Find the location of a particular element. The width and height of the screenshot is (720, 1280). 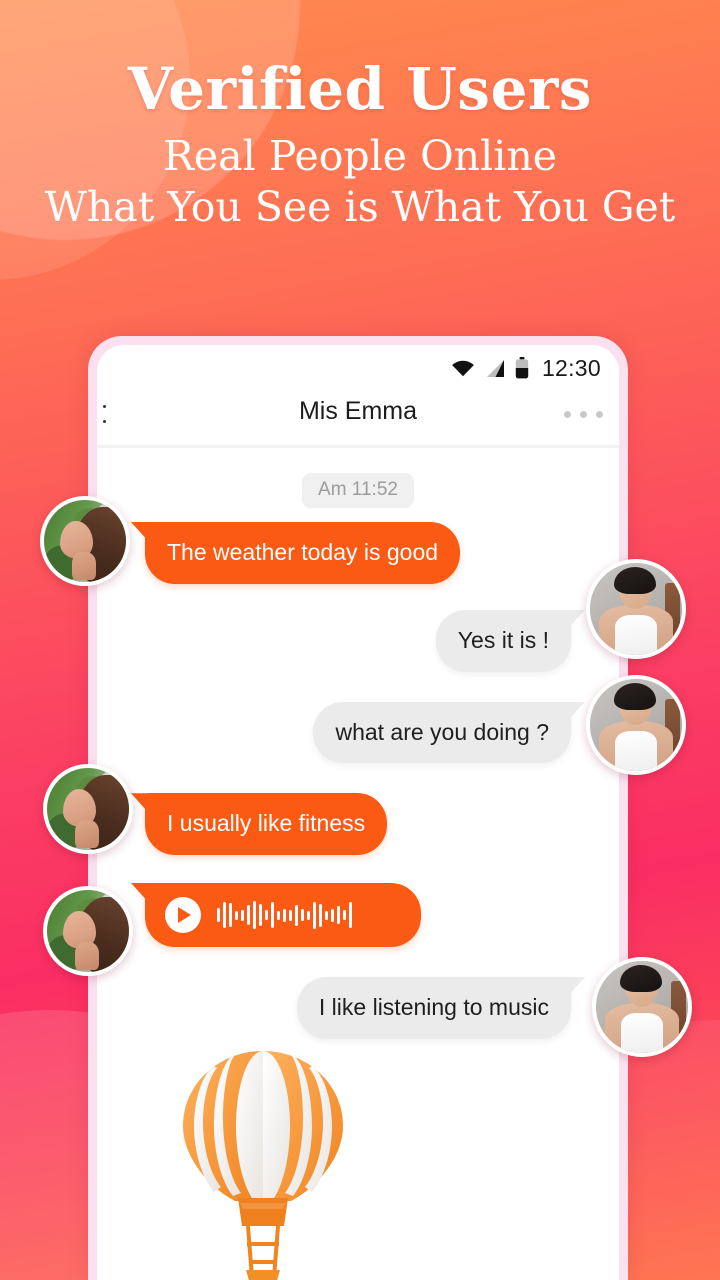

message-bubble-incoming: I like listening to music is located at coordinates (433, 1008).